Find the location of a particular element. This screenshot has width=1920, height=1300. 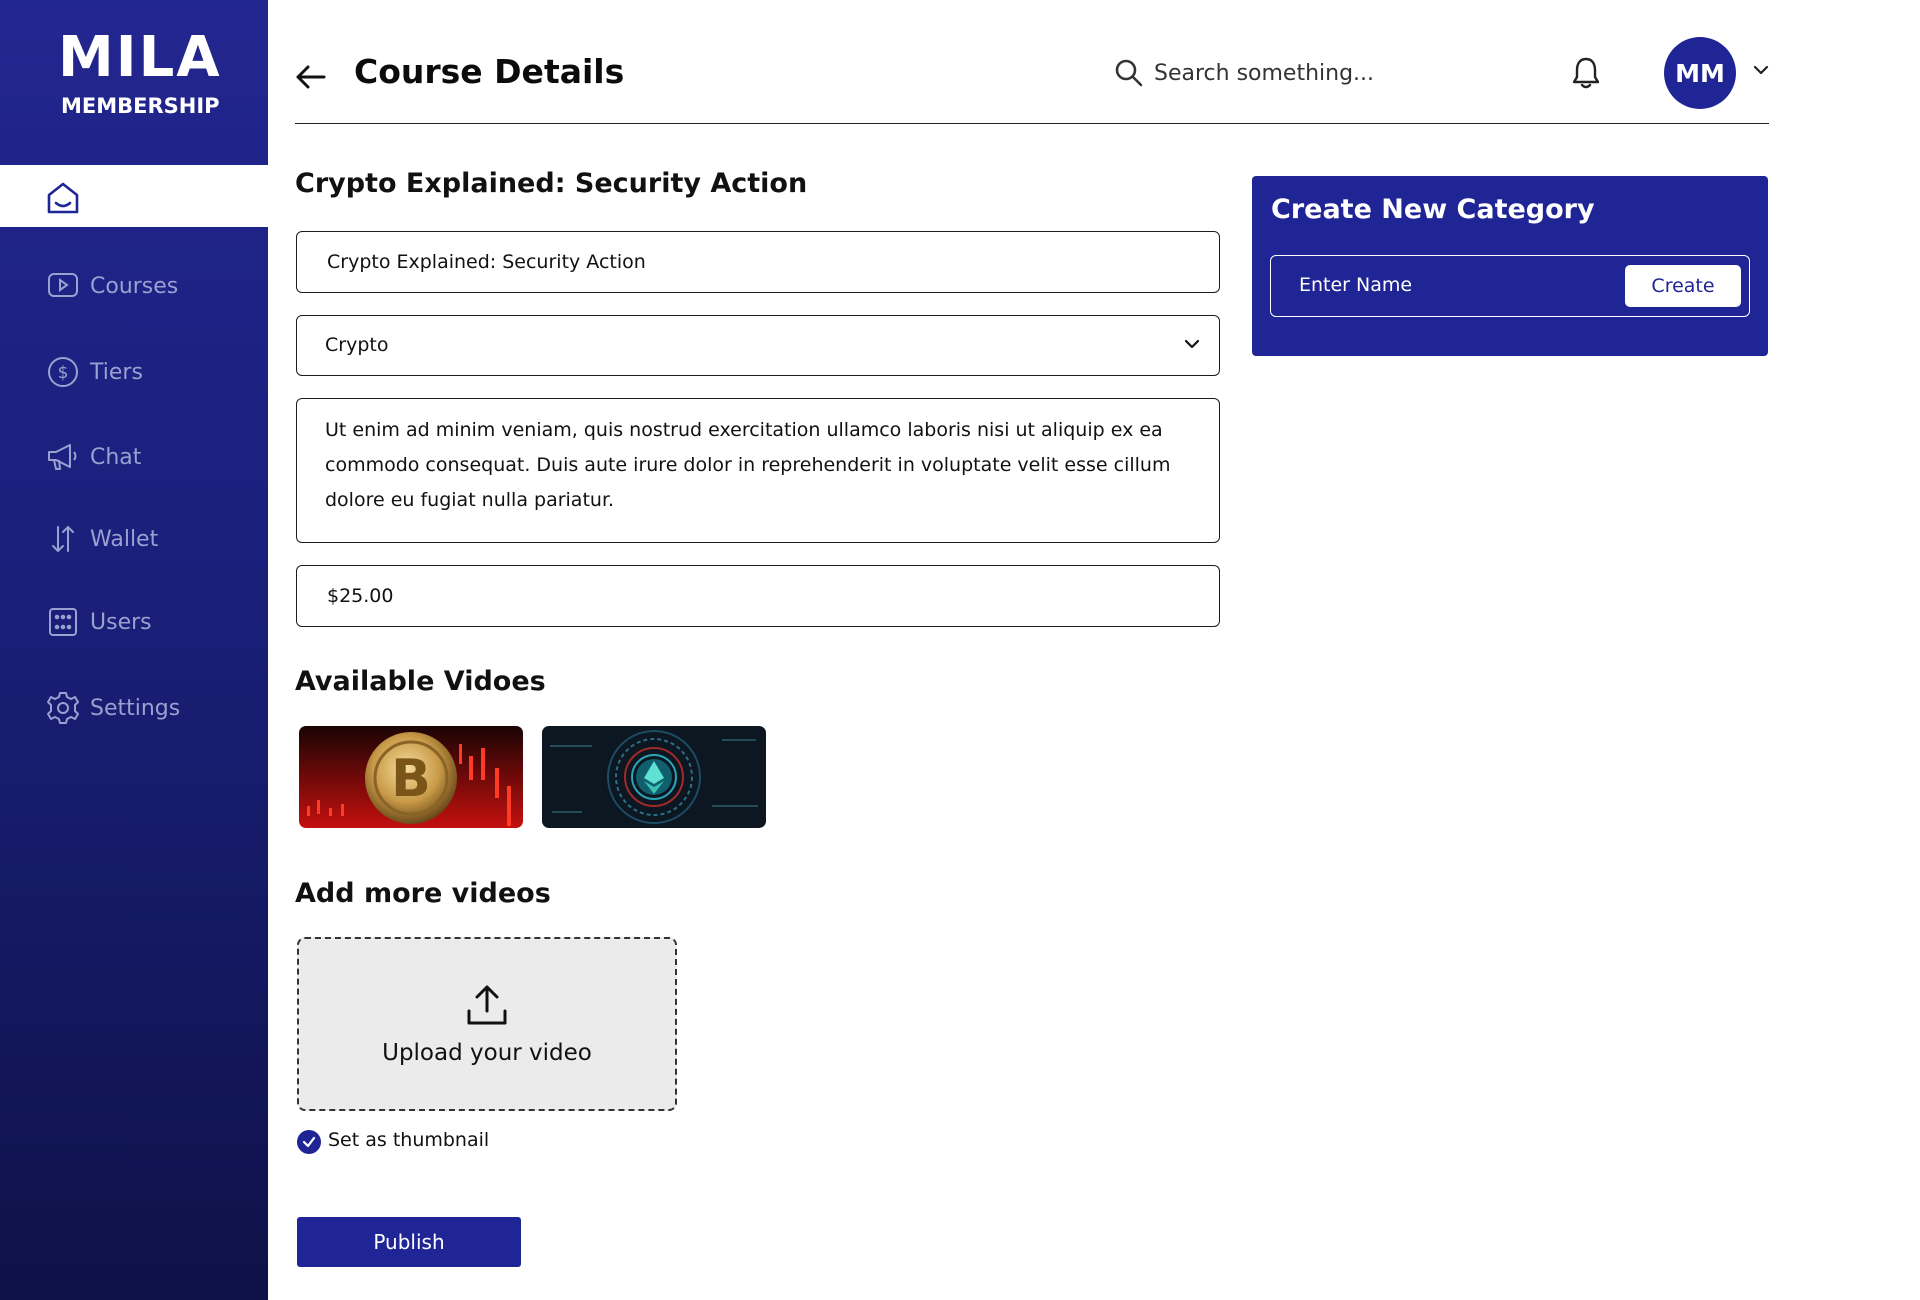

course-heading: Crypto Explained: Security Action is located at coordinates (551, 183).